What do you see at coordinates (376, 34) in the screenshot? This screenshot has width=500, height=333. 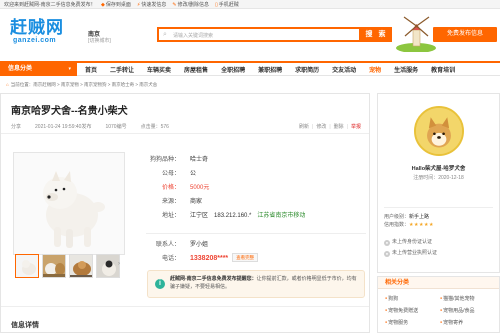 I see `search-button: 搜 索` at bounding box center [376, 34].